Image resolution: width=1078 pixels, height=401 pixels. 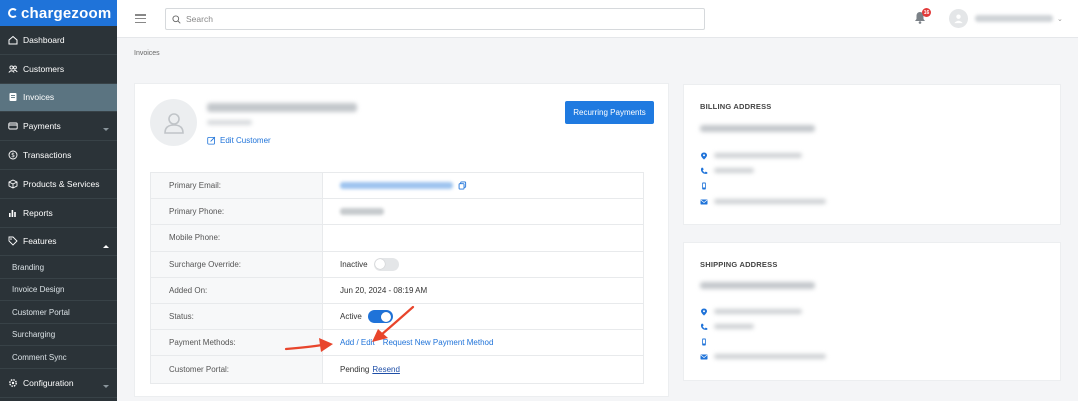 What do you see at coordinates (237, 290) in the screenshot?
I see `added-on-label: Added On:` at bounding box center [237, 290].